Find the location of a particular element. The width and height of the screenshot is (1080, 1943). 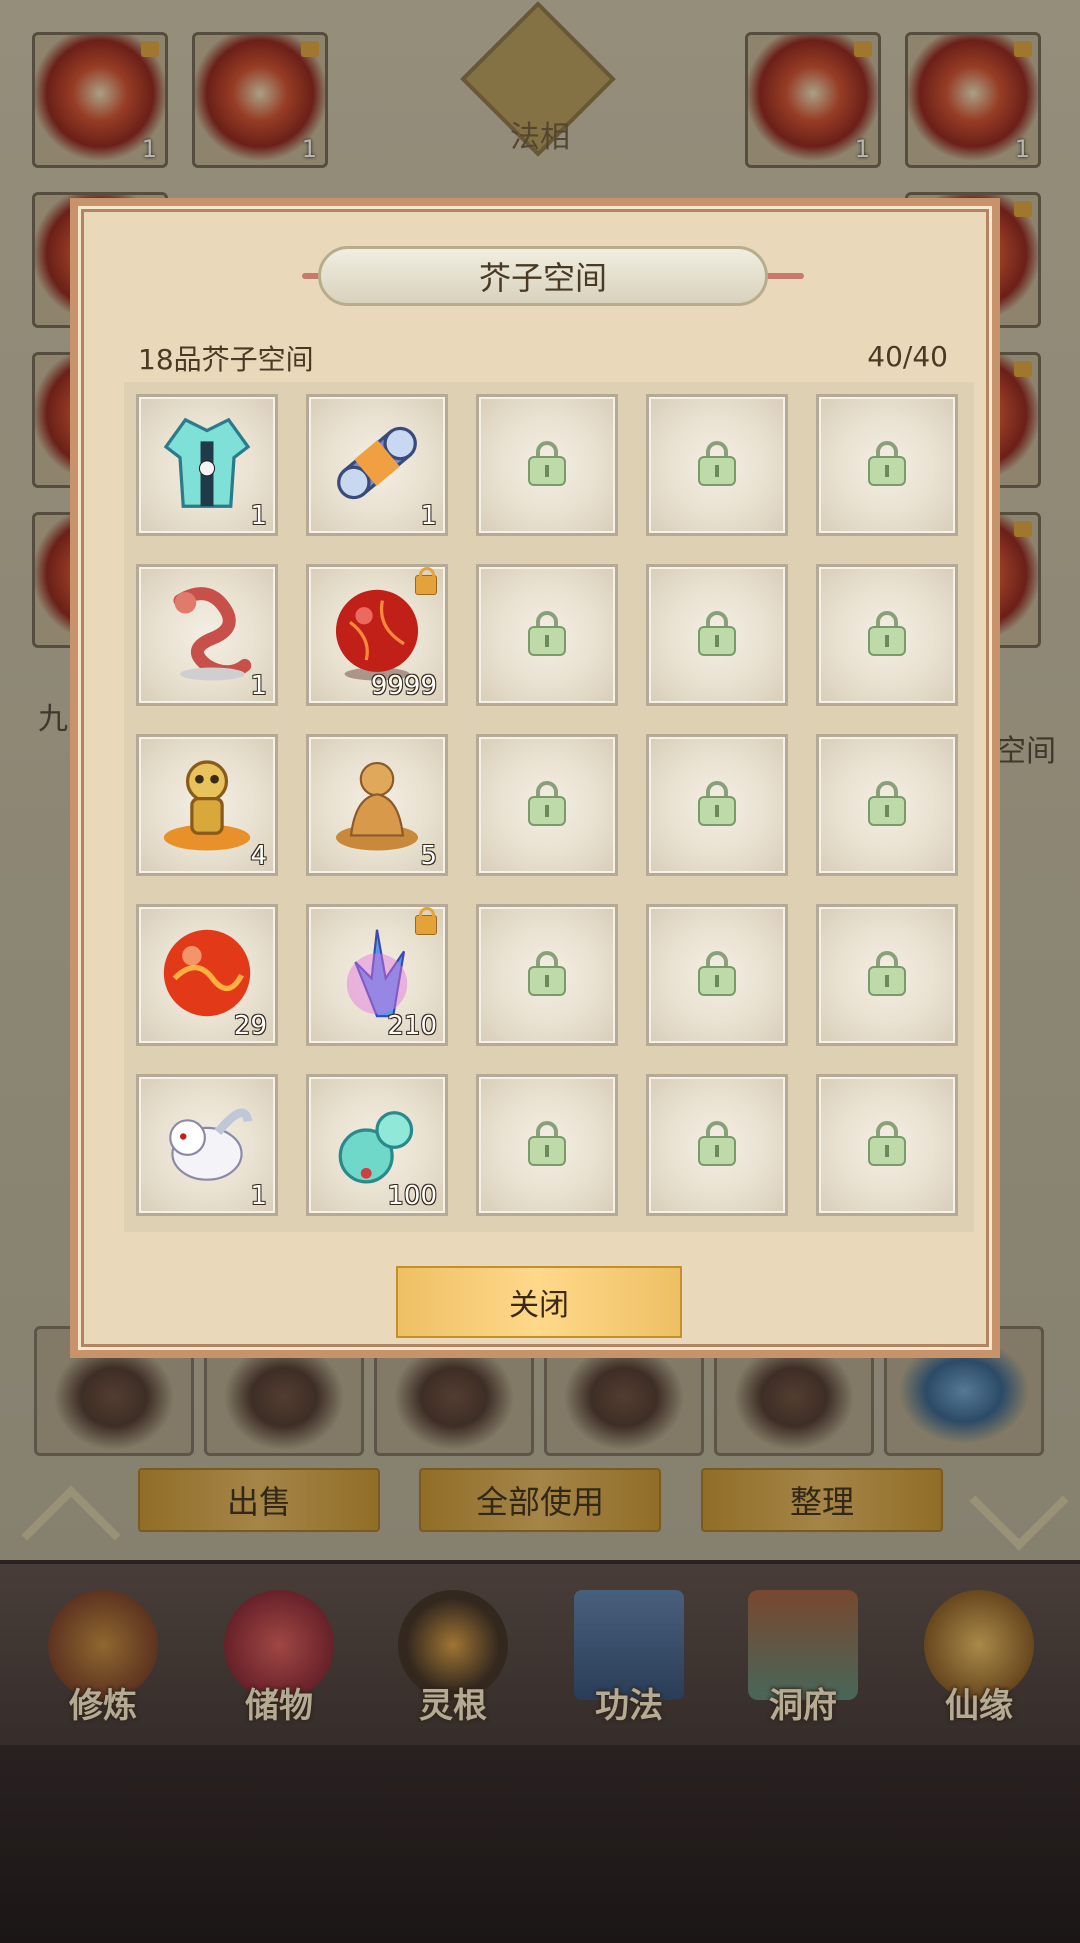

item-quantity: 29 is located at coordinates (250, 1026).